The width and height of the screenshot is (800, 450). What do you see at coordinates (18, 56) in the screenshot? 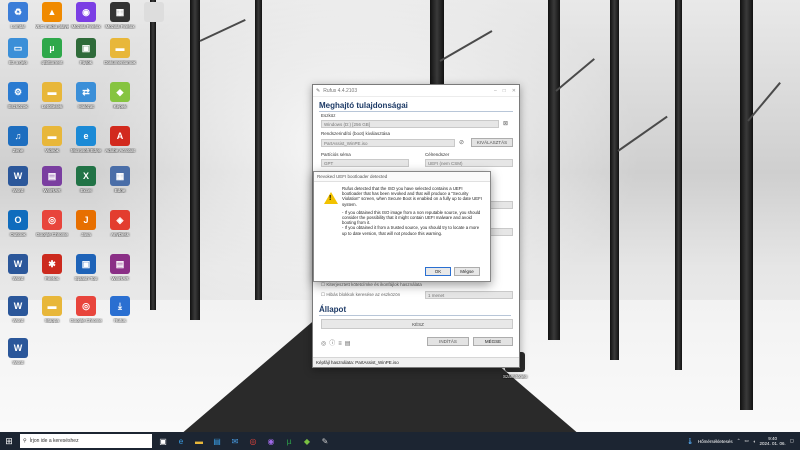
I see `desktop-icon: ▭ Ez a gép` at bounding box center [18, 56].